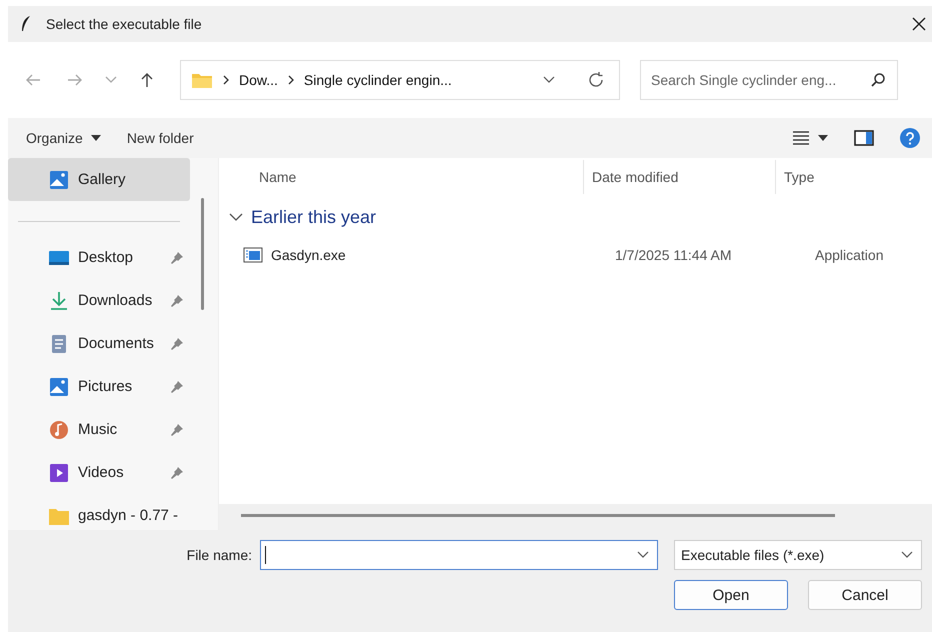 The image size is (932, 632). Describe the element at coordinates (202, 80) in the screenshot. I see `folder-icon` at that location.